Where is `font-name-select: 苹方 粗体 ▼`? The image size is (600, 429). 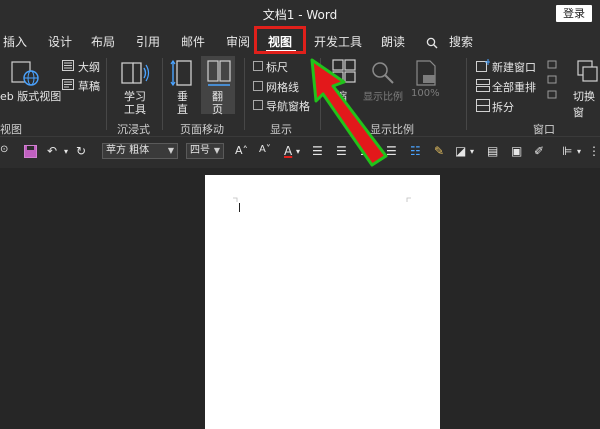 font-name-select: 苹方 粗体 ▼ is located at coordinates (140, 151).